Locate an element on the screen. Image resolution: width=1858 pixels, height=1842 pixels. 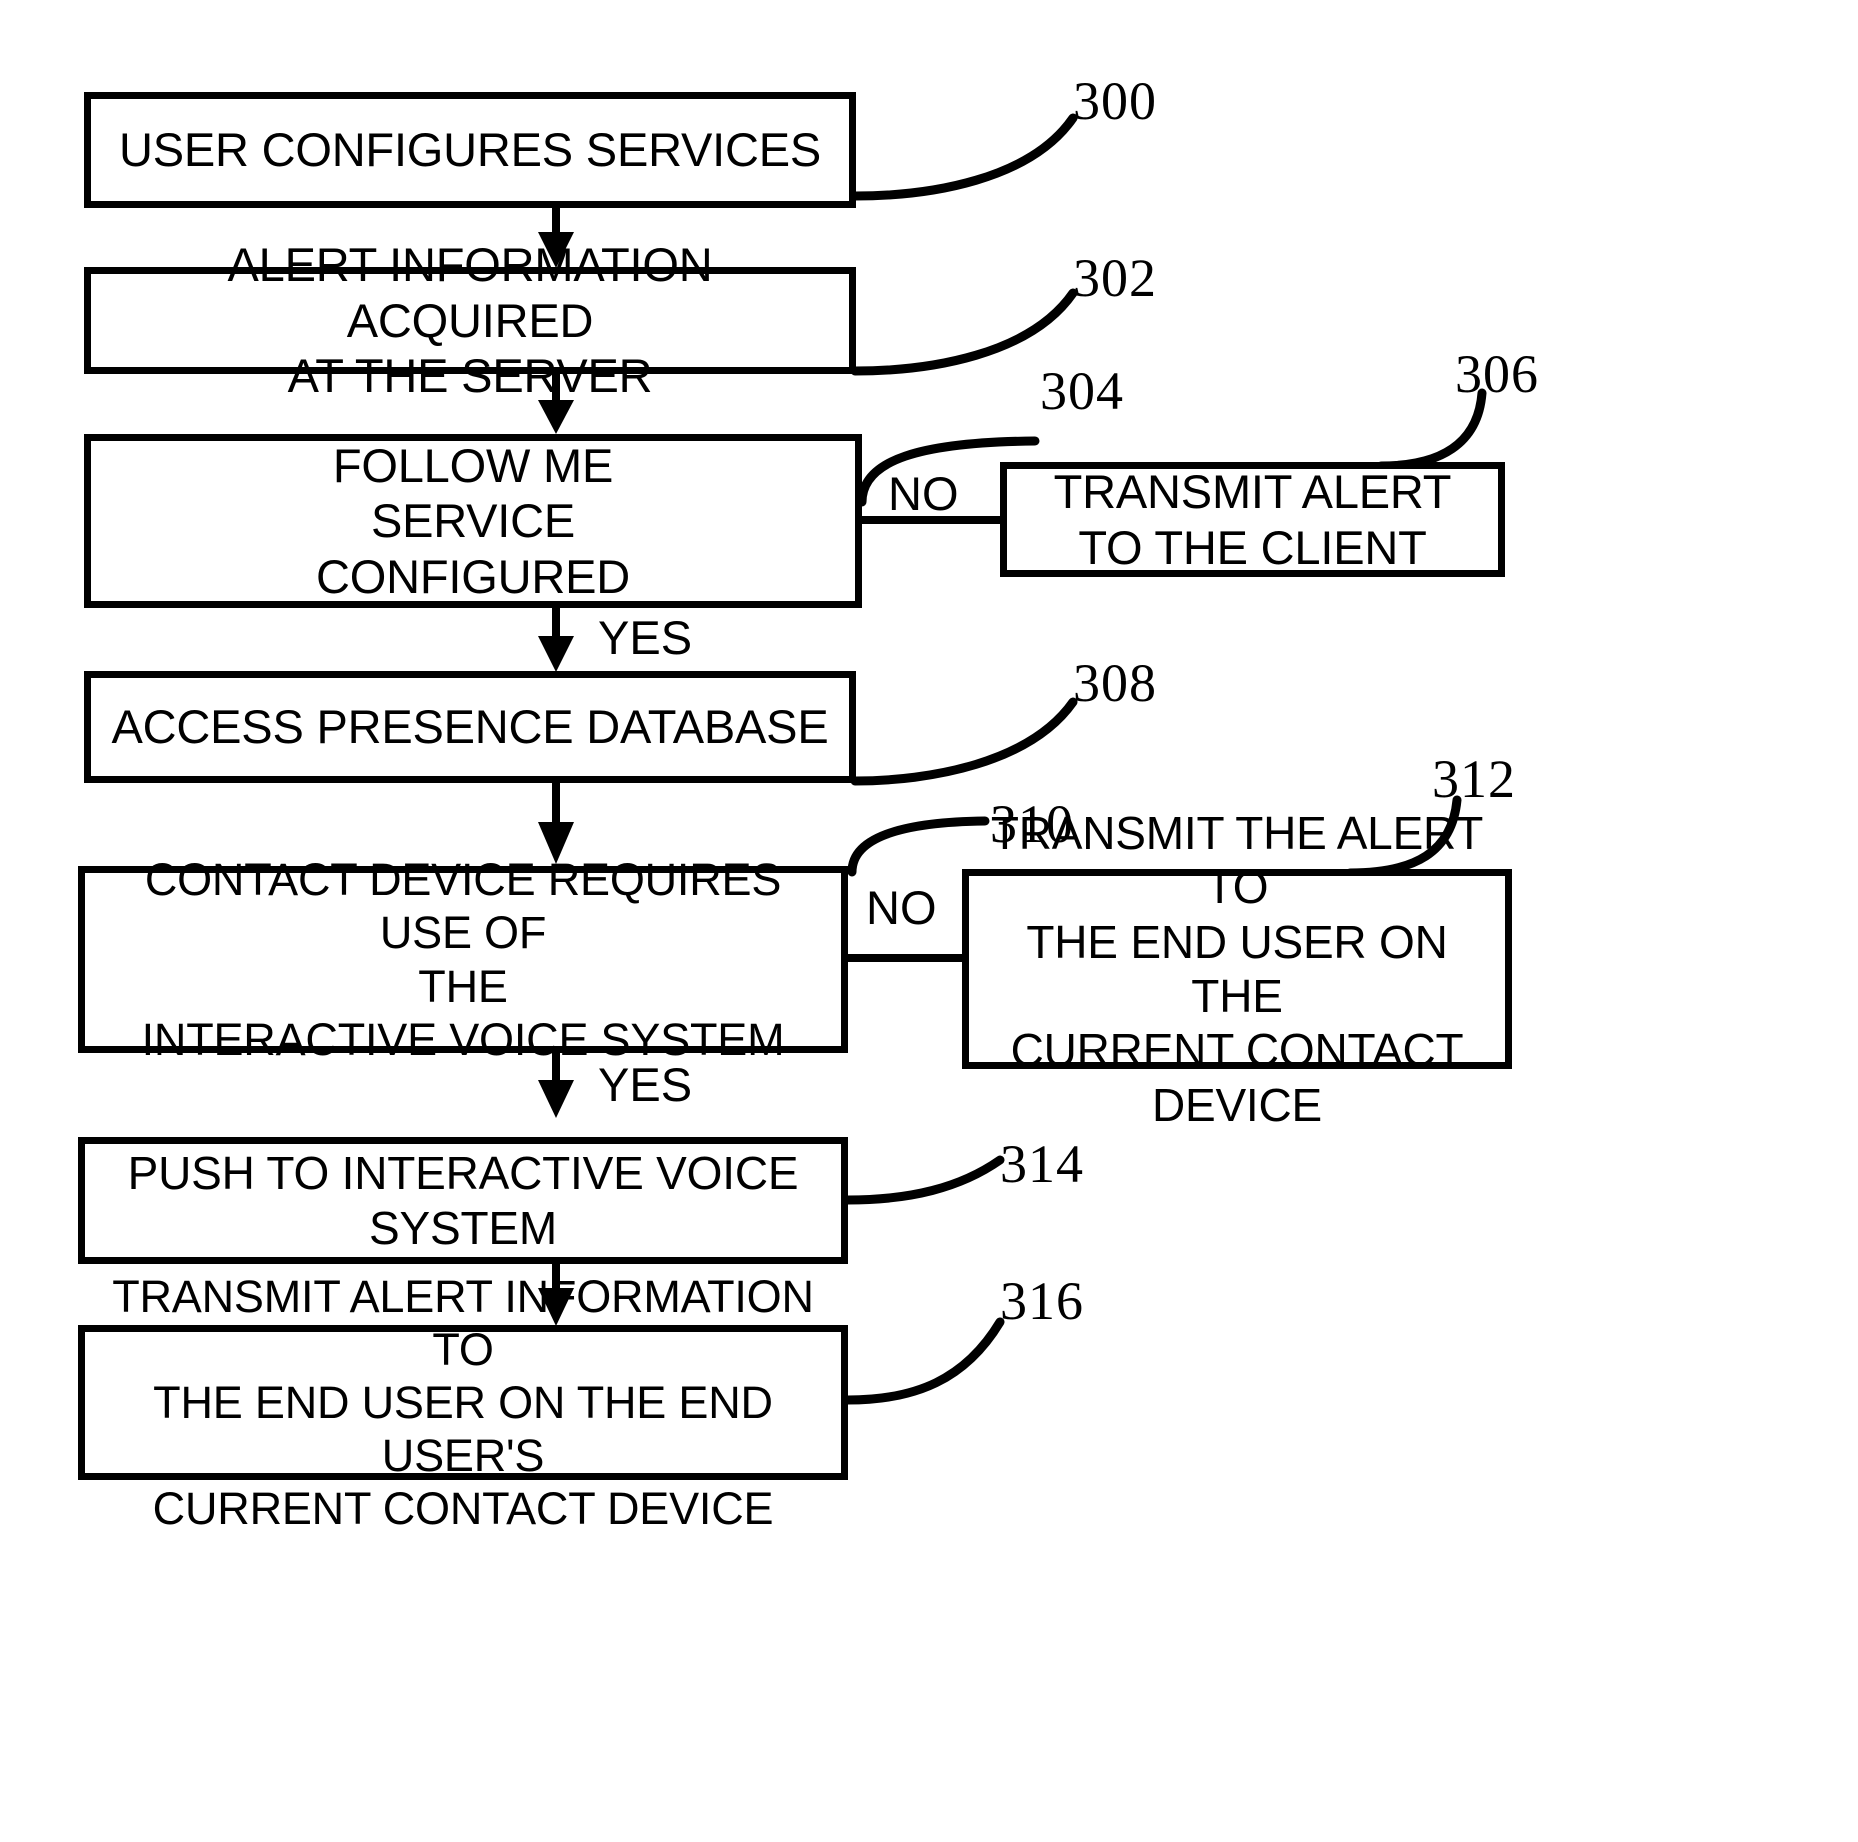
flow-node-314-label: PUSH TO INTERACTIVE VOICE SYSTEM is located at coordinates (463, 1200).